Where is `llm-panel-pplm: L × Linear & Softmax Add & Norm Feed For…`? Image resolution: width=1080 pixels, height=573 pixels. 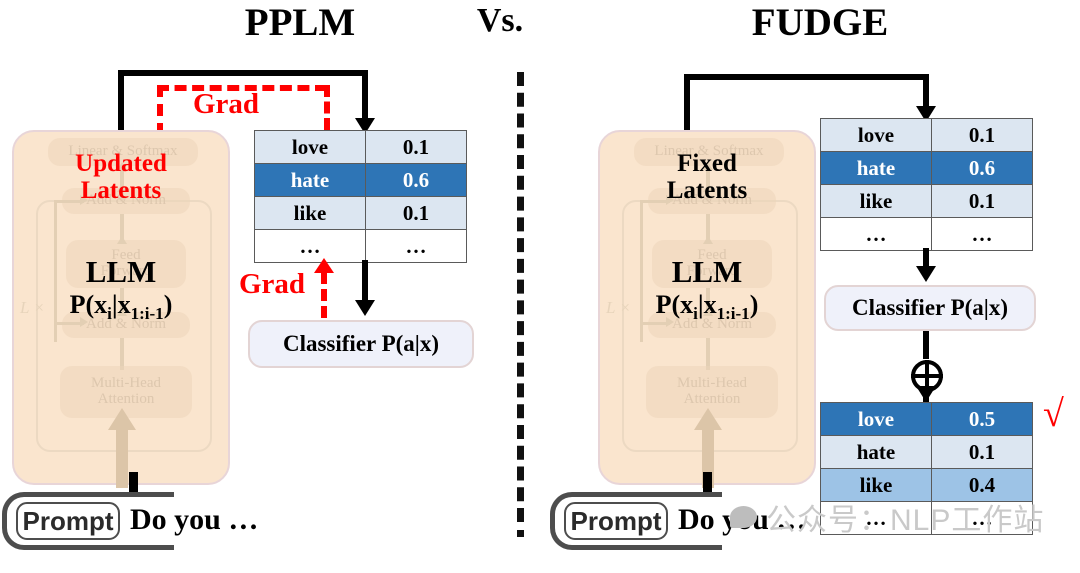
llm-panel-pplm: L × Linear & Softmax Add & Norm Feed For… is located at coordinates (121, 309).